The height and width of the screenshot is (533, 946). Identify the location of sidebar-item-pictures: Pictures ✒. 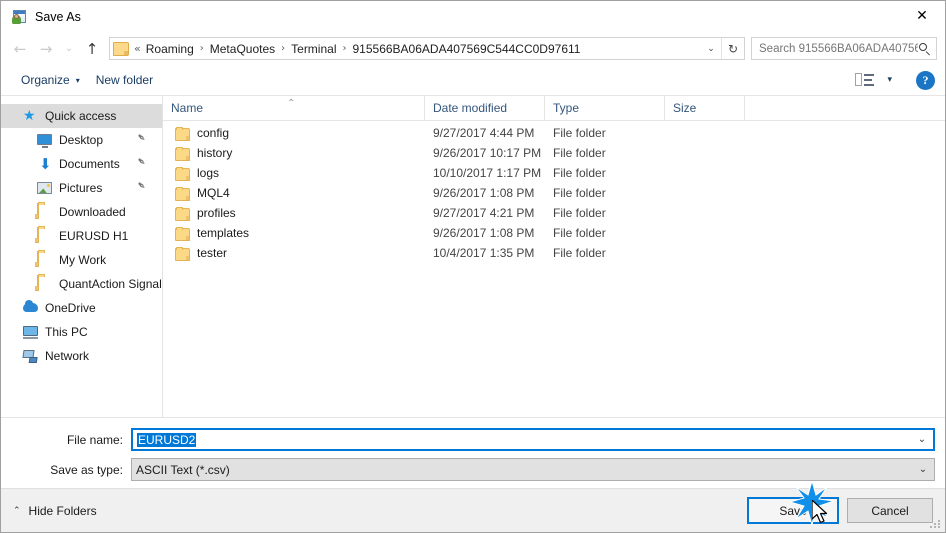
(81, 188).